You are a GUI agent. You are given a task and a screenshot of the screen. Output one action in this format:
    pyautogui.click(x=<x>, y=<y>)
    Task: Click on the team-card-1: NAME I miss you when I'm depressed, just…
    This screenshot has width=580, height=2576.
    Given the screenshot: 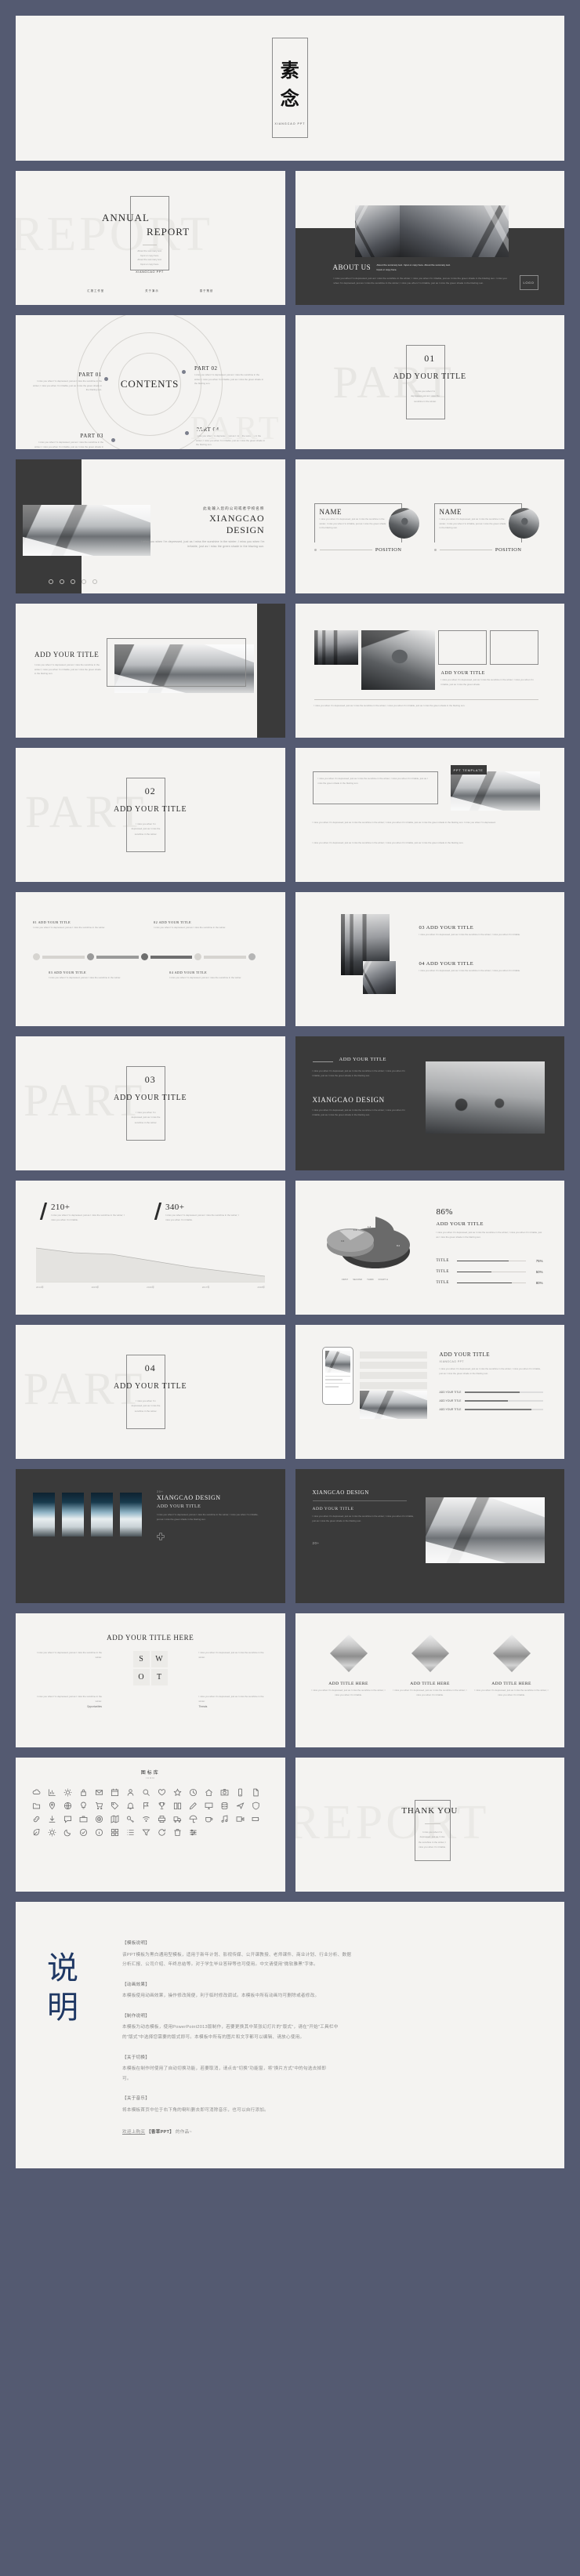 What is the action you would take?
    pyautogui.click(x=358, y=528)
    